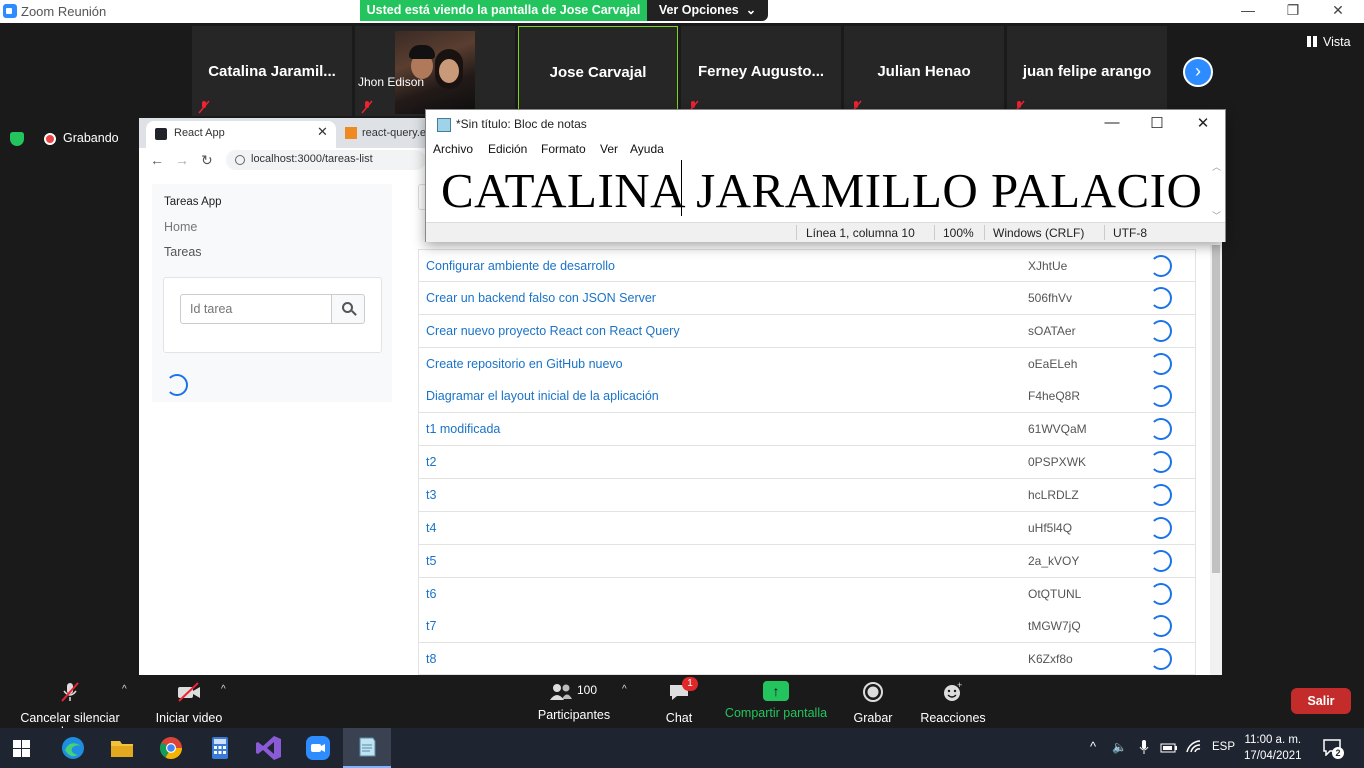 The height and width of the screenshot is (768, 1364). Describe the element at coordinates (326, 160) in the screenshot. I see `address-bar: localhost:3000/tareas-list` at that location.